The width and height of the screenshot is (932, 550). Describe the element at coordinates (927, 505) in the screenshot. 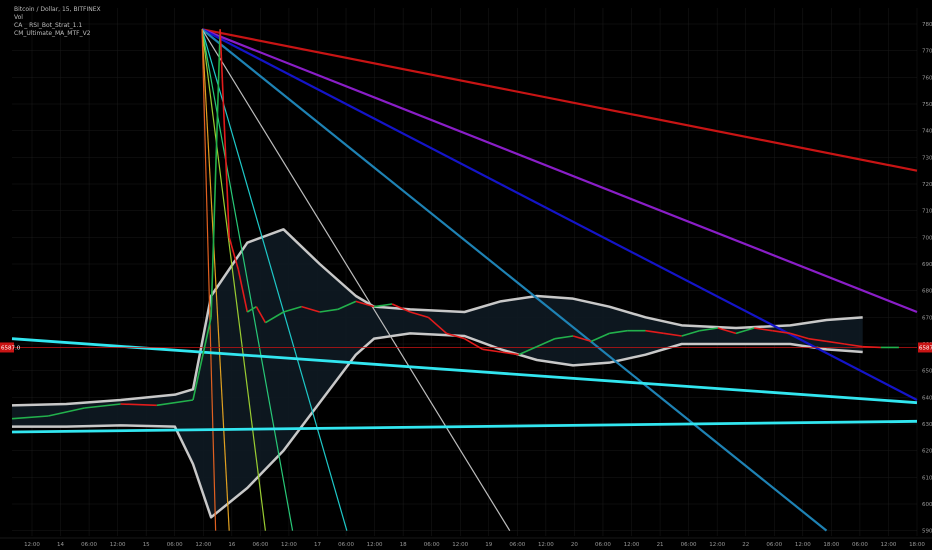

I see `price-tick-label: 6000.0` at that location.